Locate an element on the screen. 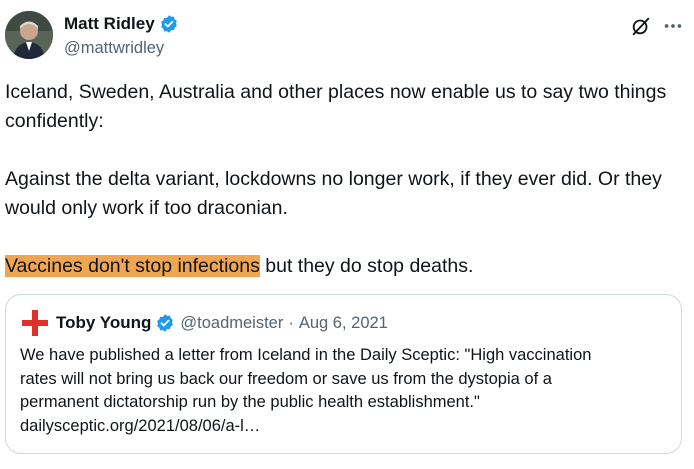  avatar is located at coordinates (29, 35).